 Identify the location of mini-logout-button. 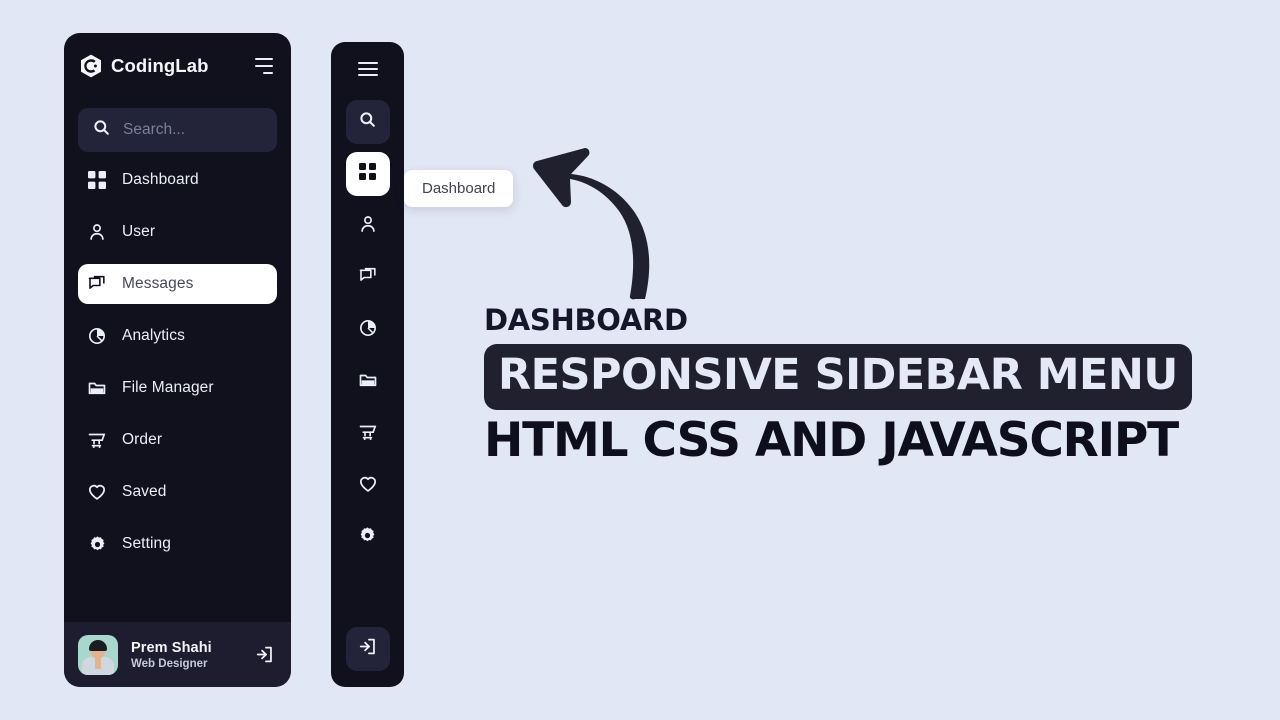
(367, 649).